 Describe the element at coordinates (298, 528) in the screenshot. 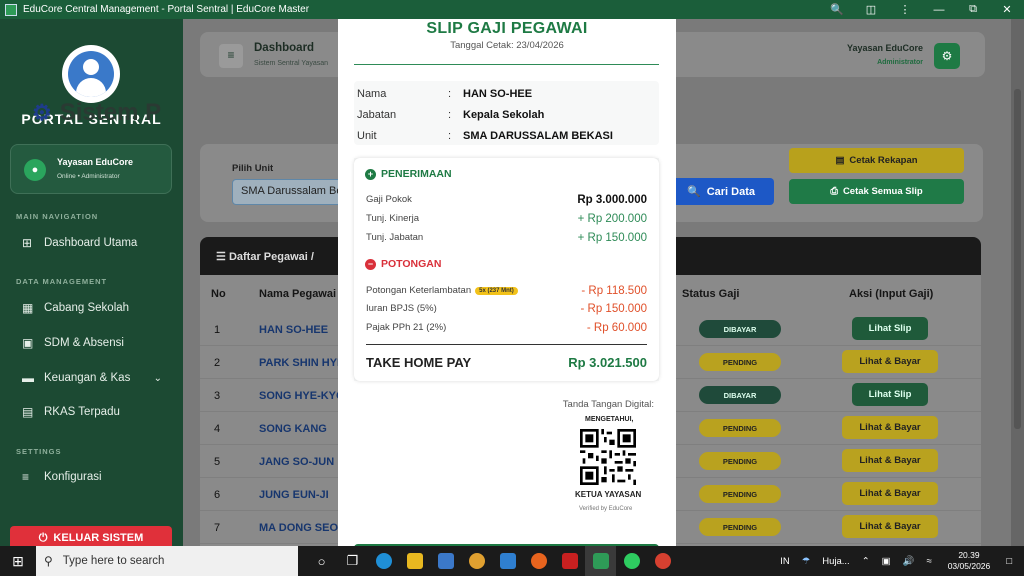

I see `employee-name-link: MA DONG SEO` at that location.